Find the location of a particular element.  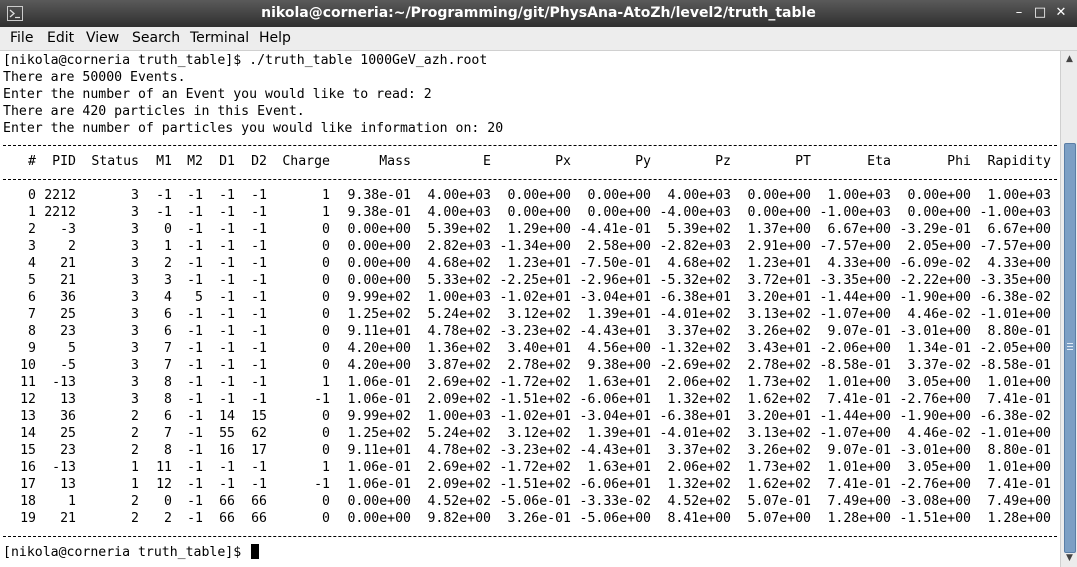

cell-e: 2.69e+02 is located at coordinates (459, 382).